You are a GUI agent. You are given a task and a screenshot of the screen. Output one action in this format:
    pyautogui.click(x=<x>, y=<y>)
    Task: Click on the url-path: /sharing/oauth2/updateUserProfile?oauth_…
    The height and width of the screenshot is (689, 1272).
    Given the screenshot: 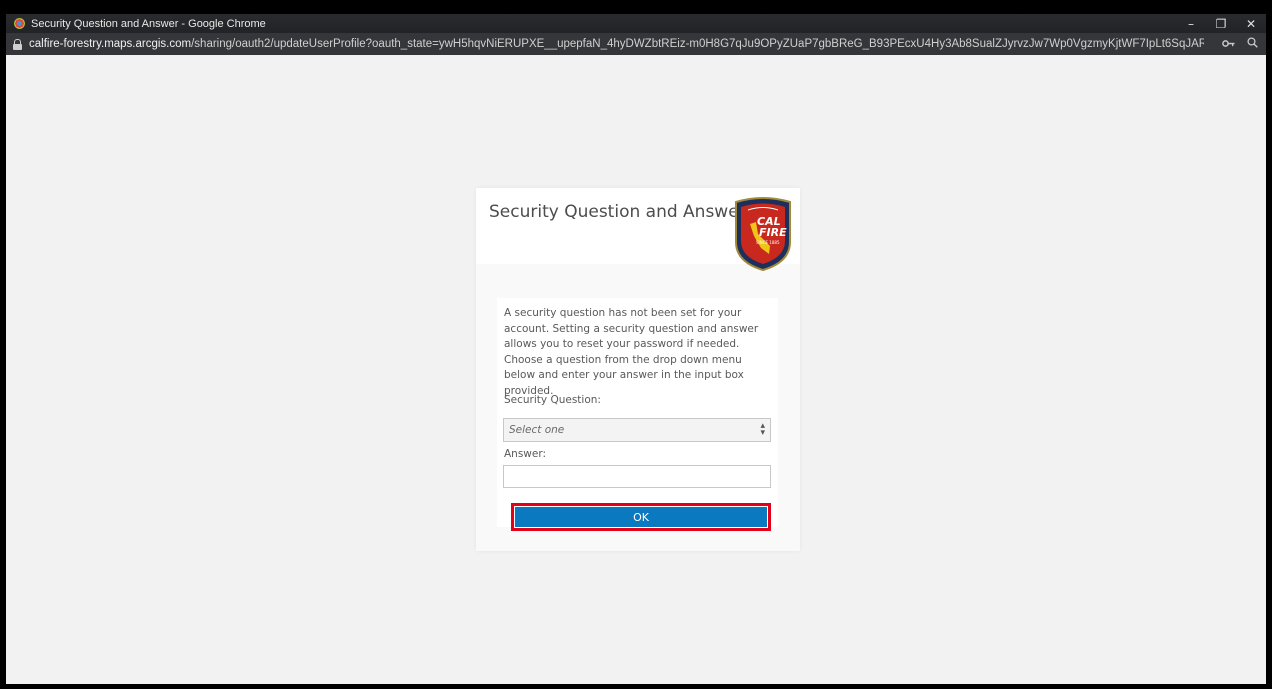 What is the action you would take?
    pyautogui.click(x=697, y=44)
    